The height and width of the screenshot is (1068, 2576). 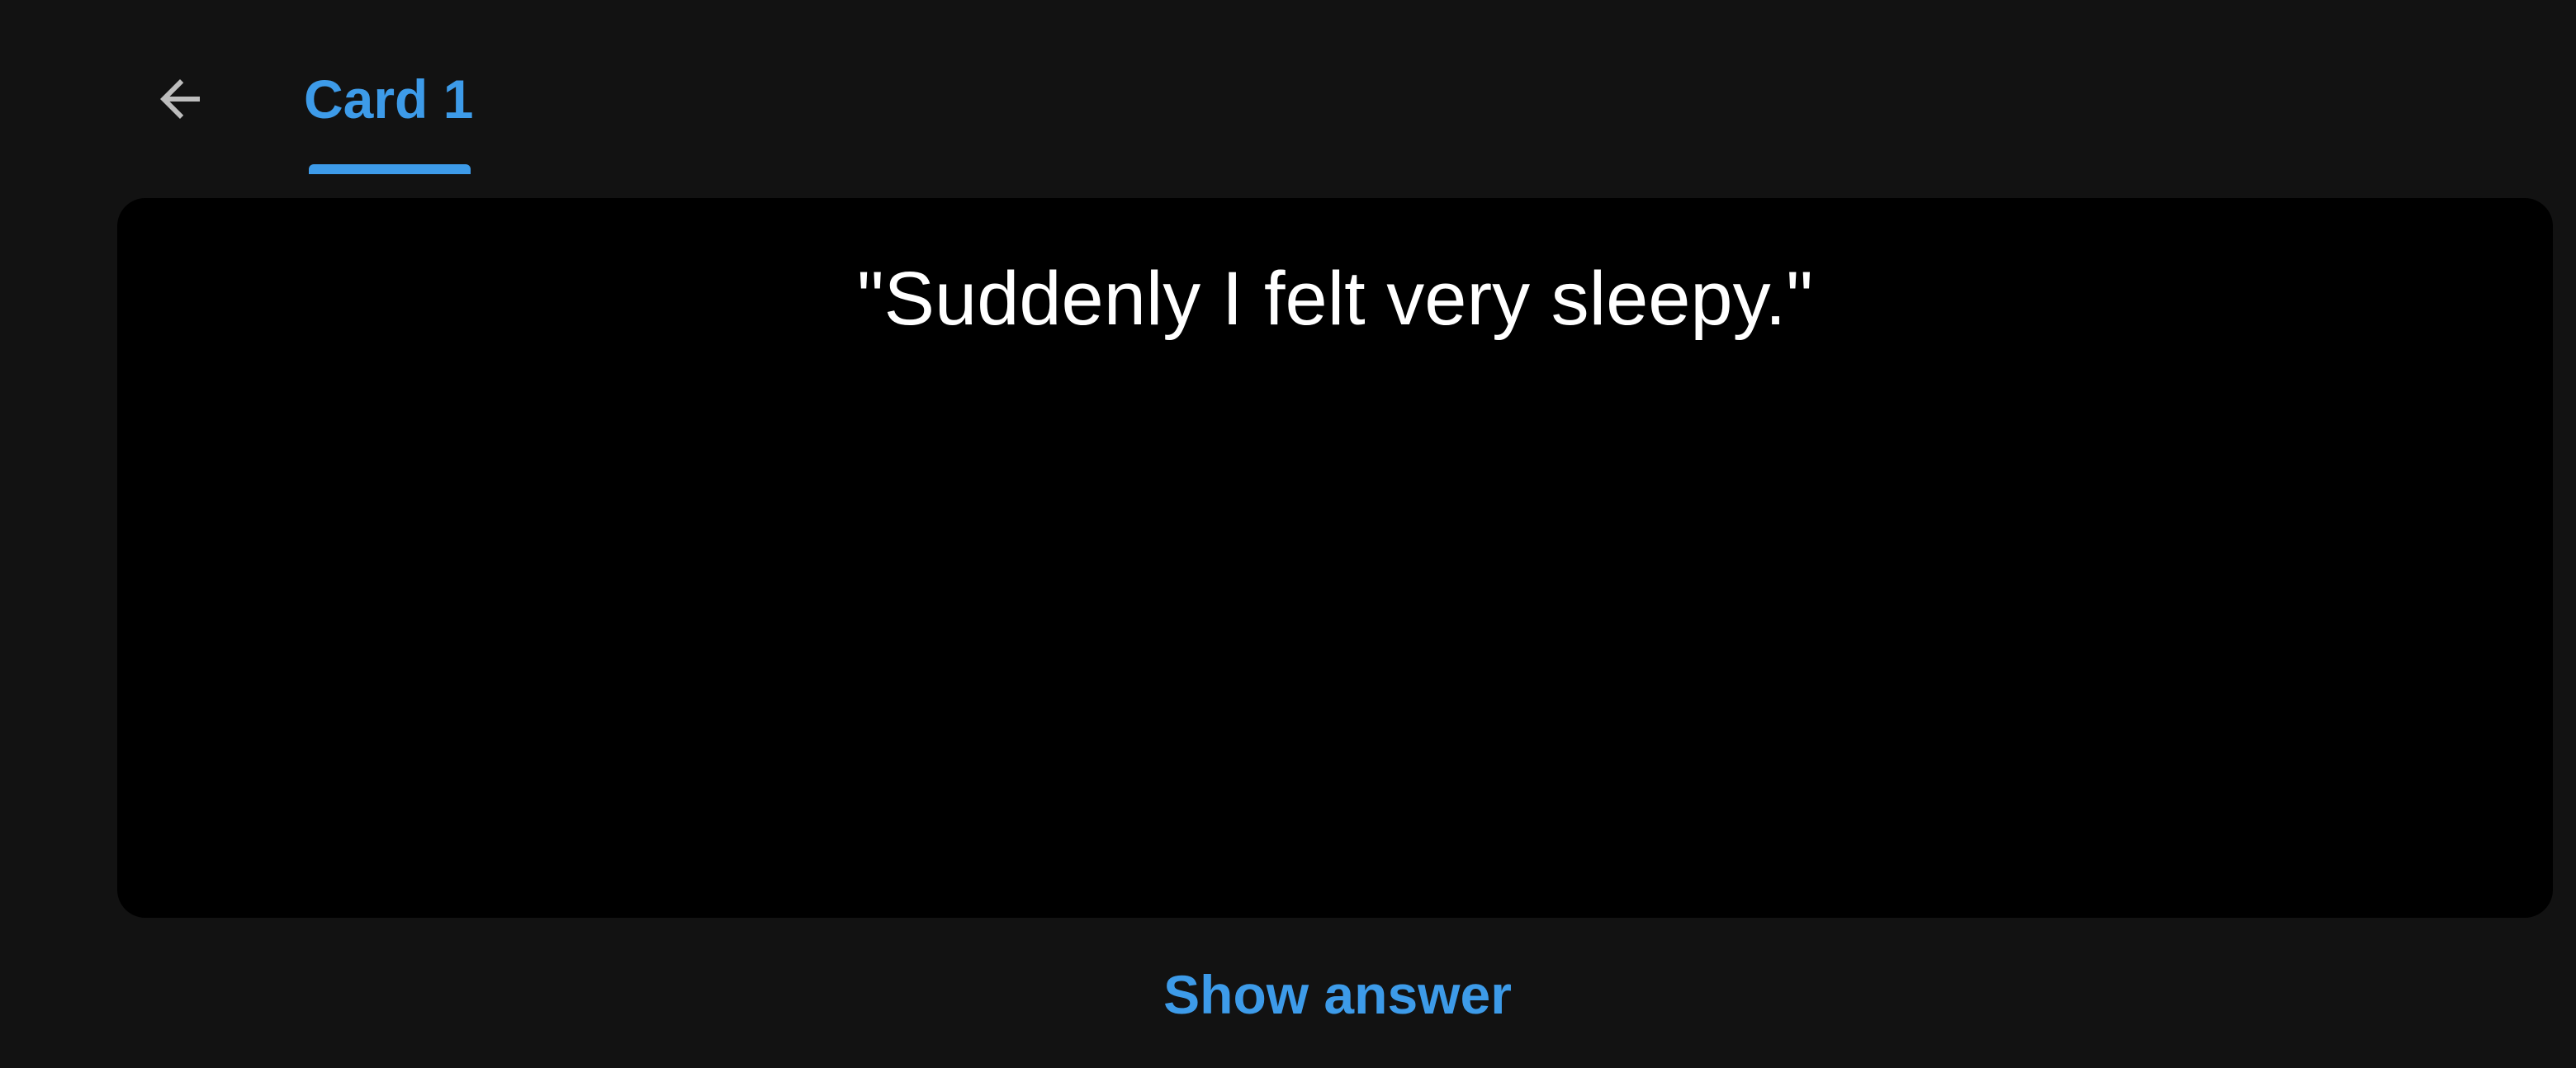 I want to click on arrow-left-icon, so click(x=180, y=99).